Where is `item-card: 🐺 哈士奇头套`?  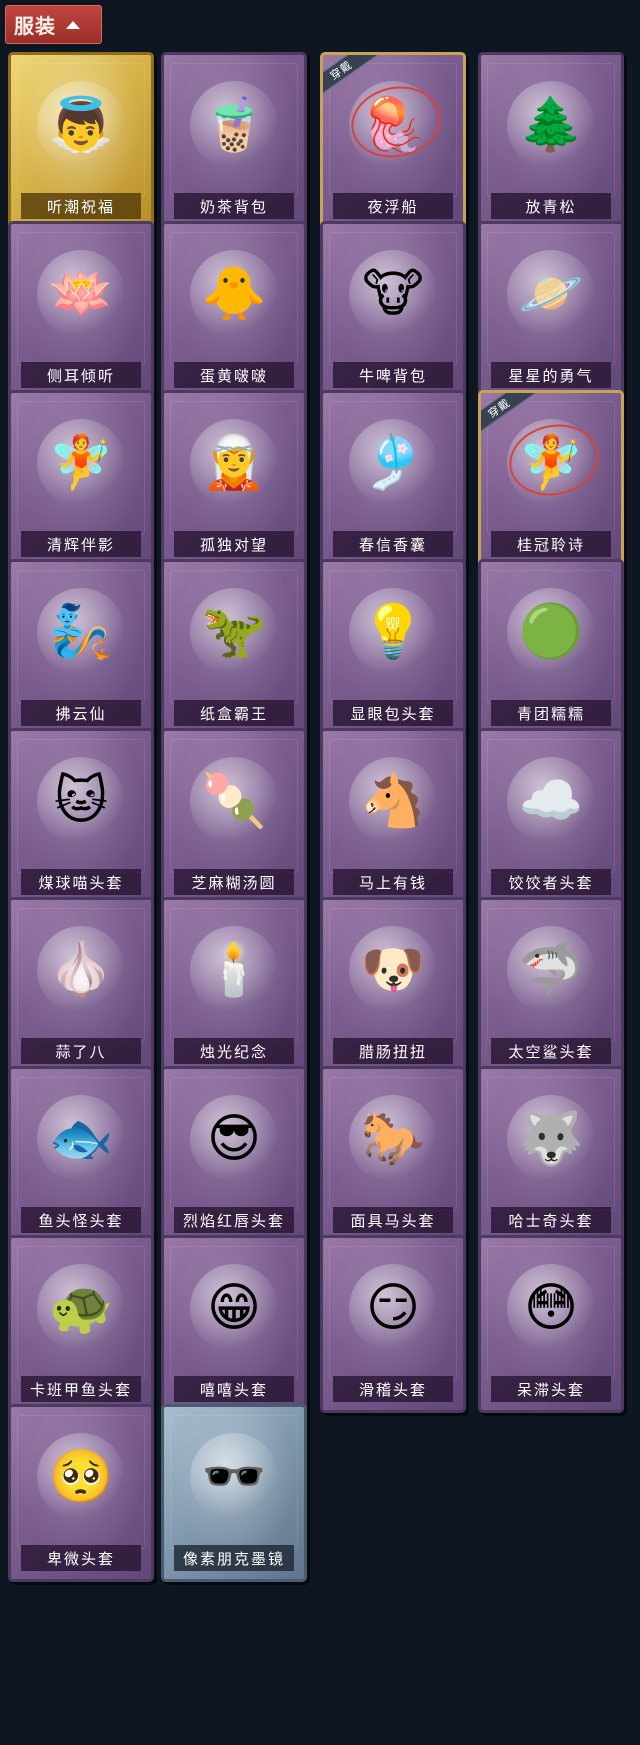 item-card: 🐺 哈士奇头套 is located at coordinates (551, 1155).